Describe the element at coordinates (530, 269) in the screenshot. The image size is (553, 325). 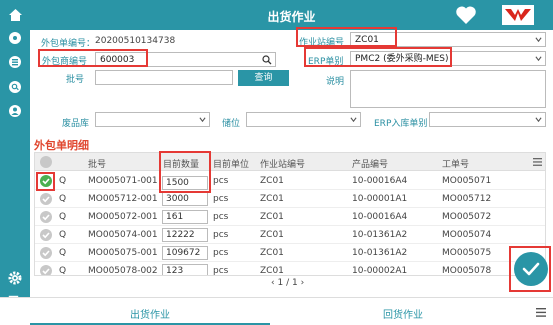
I see `highlight-fab` at that location.